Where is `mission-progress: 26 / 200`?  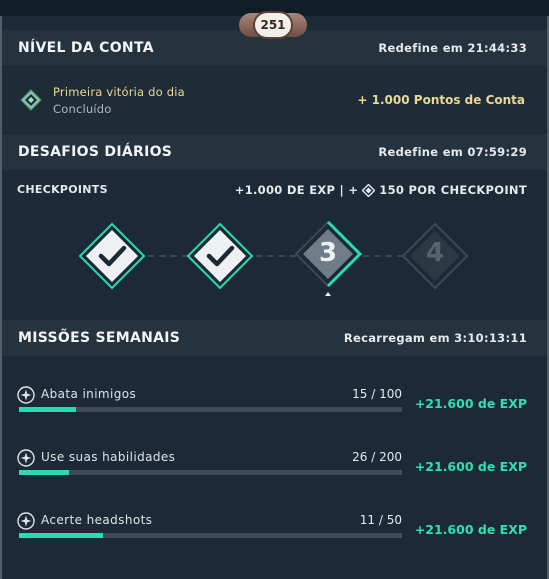 mission-progress: 26 / 200 is located at coordinates (377, 457).